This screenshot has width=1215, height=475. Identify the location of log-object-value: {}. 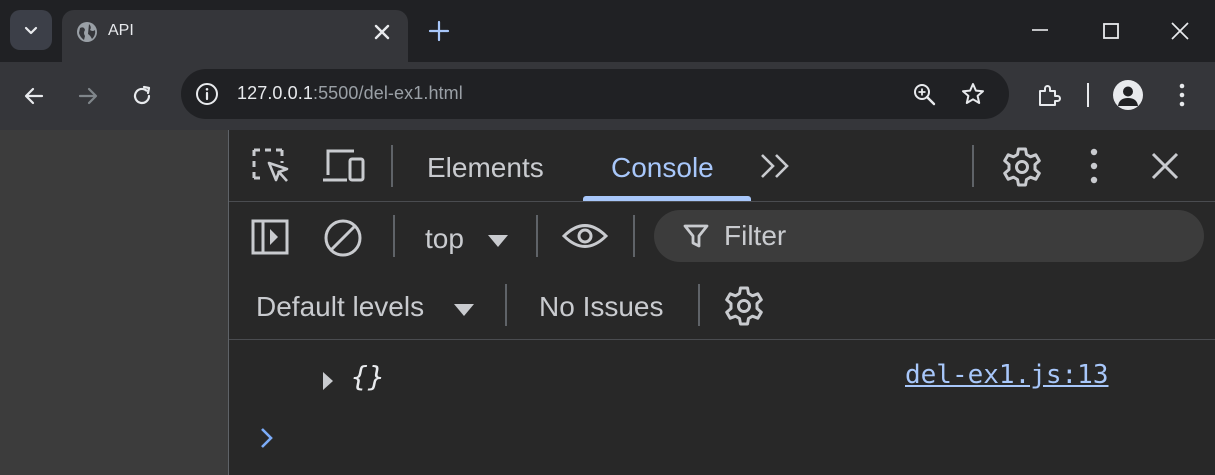
(368, 376).